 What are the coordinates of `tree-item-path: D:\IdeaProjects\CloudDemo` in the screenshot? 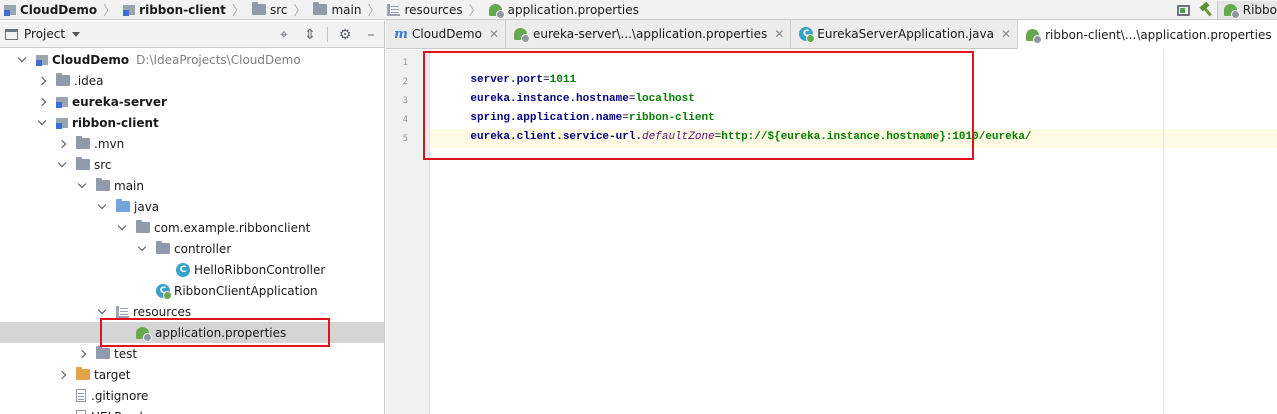 It's located at (218, 59).